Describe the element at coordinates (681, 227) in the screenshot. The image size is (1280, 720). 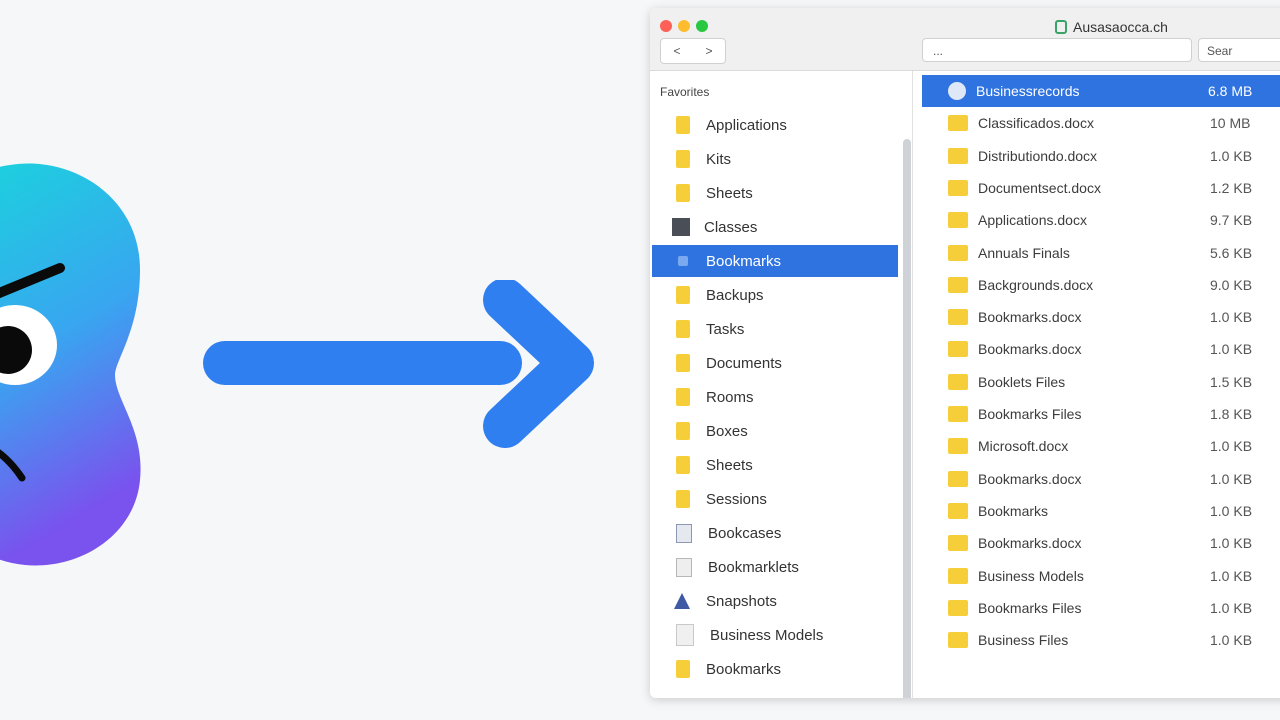
I see `dark-square-icon` at that location.